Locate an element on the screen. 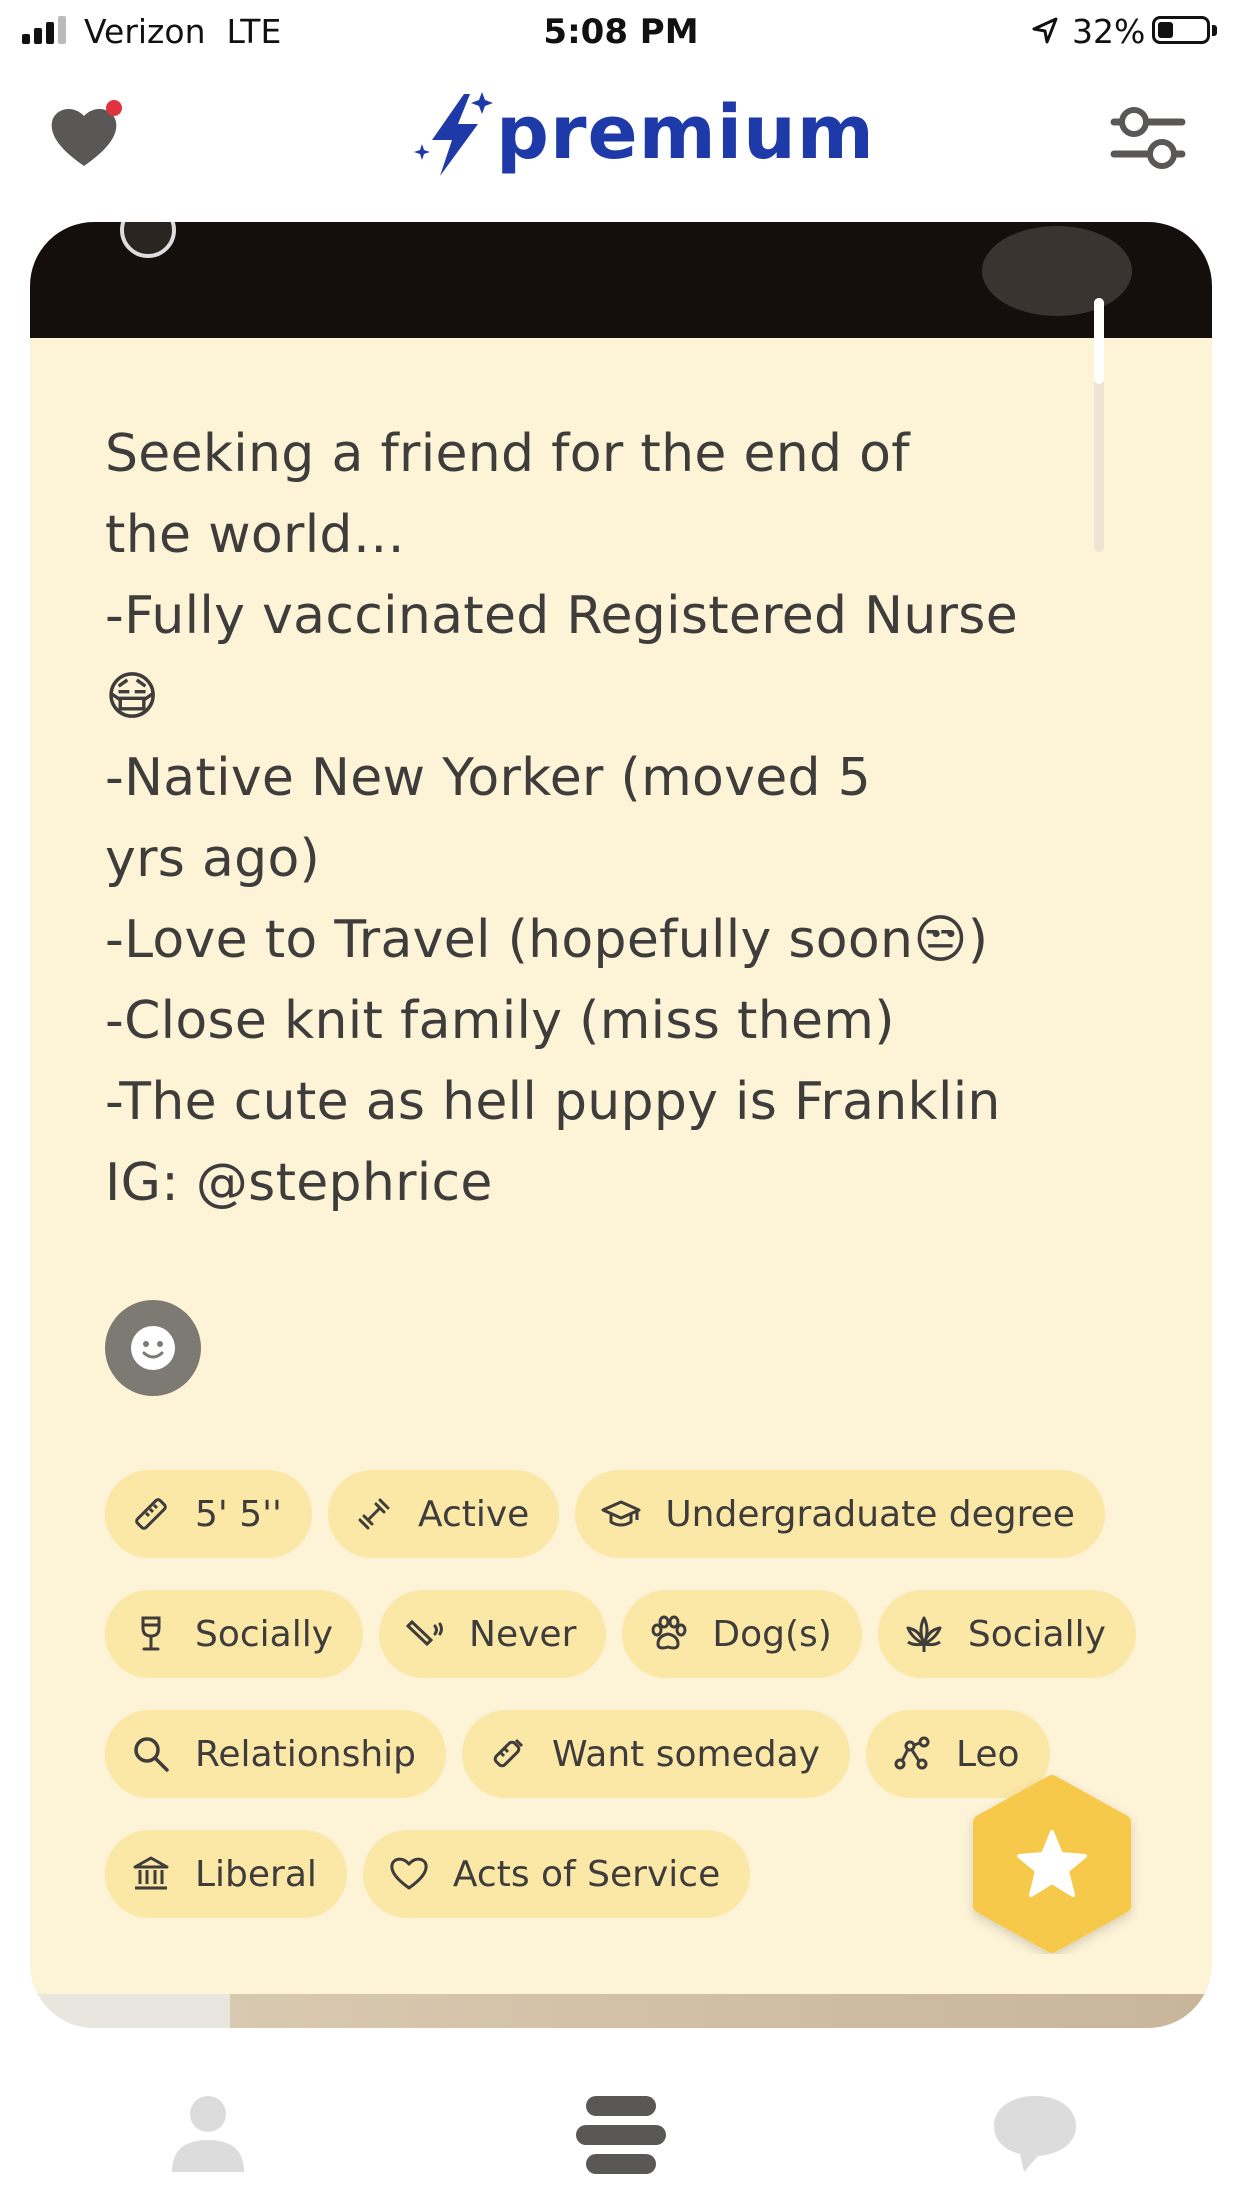 This screenshot has height=2208, width=1242. chip-kids: Want someday is located at coordinates (656, 1754).